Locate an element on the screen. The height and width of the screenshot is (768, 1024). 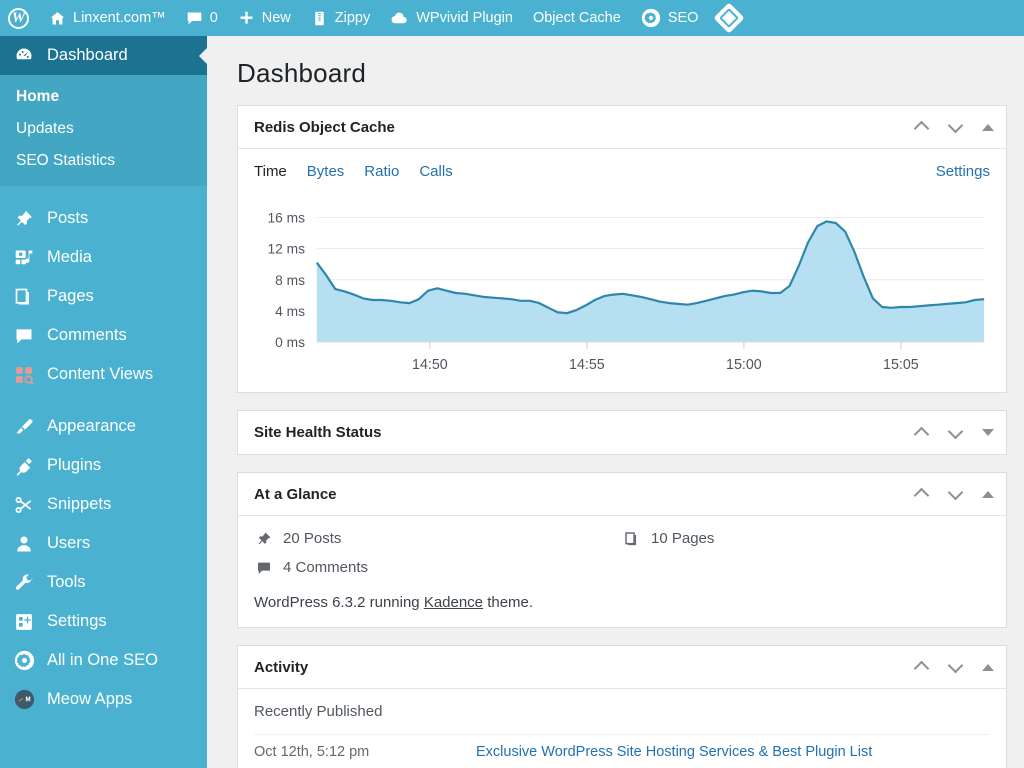
sidebar-item-posts: Posts is located at coordinates (103, 218).